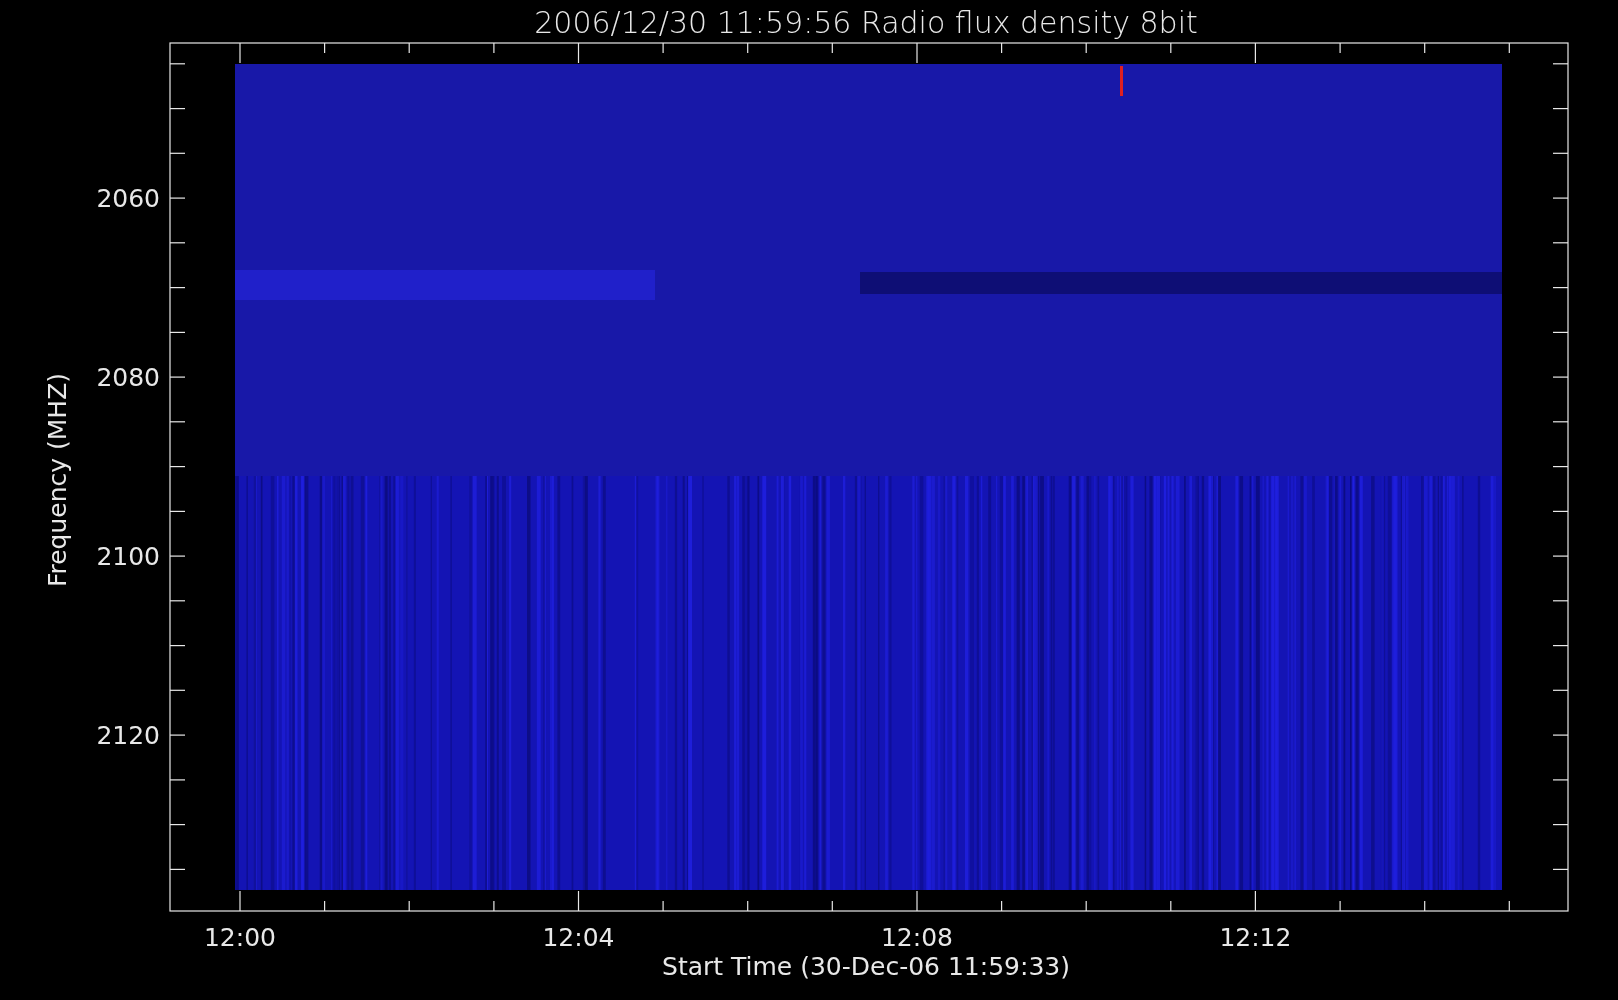 This screenshot has width=1618, height=1000. I want to click on y-axis-label: Frequency (MHZ), so click(57, 480).